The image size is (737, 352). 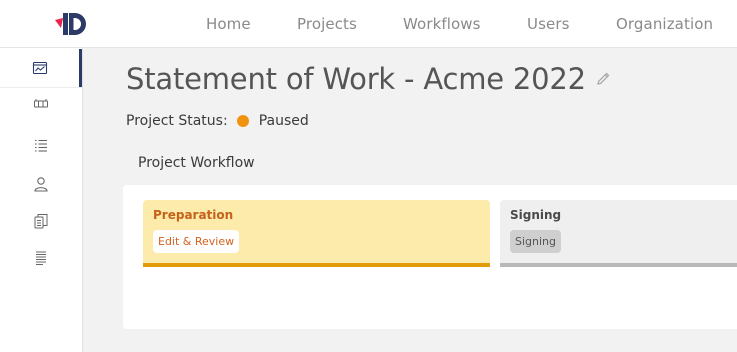 I want to click on user-icon, so click(x=41, y=184).